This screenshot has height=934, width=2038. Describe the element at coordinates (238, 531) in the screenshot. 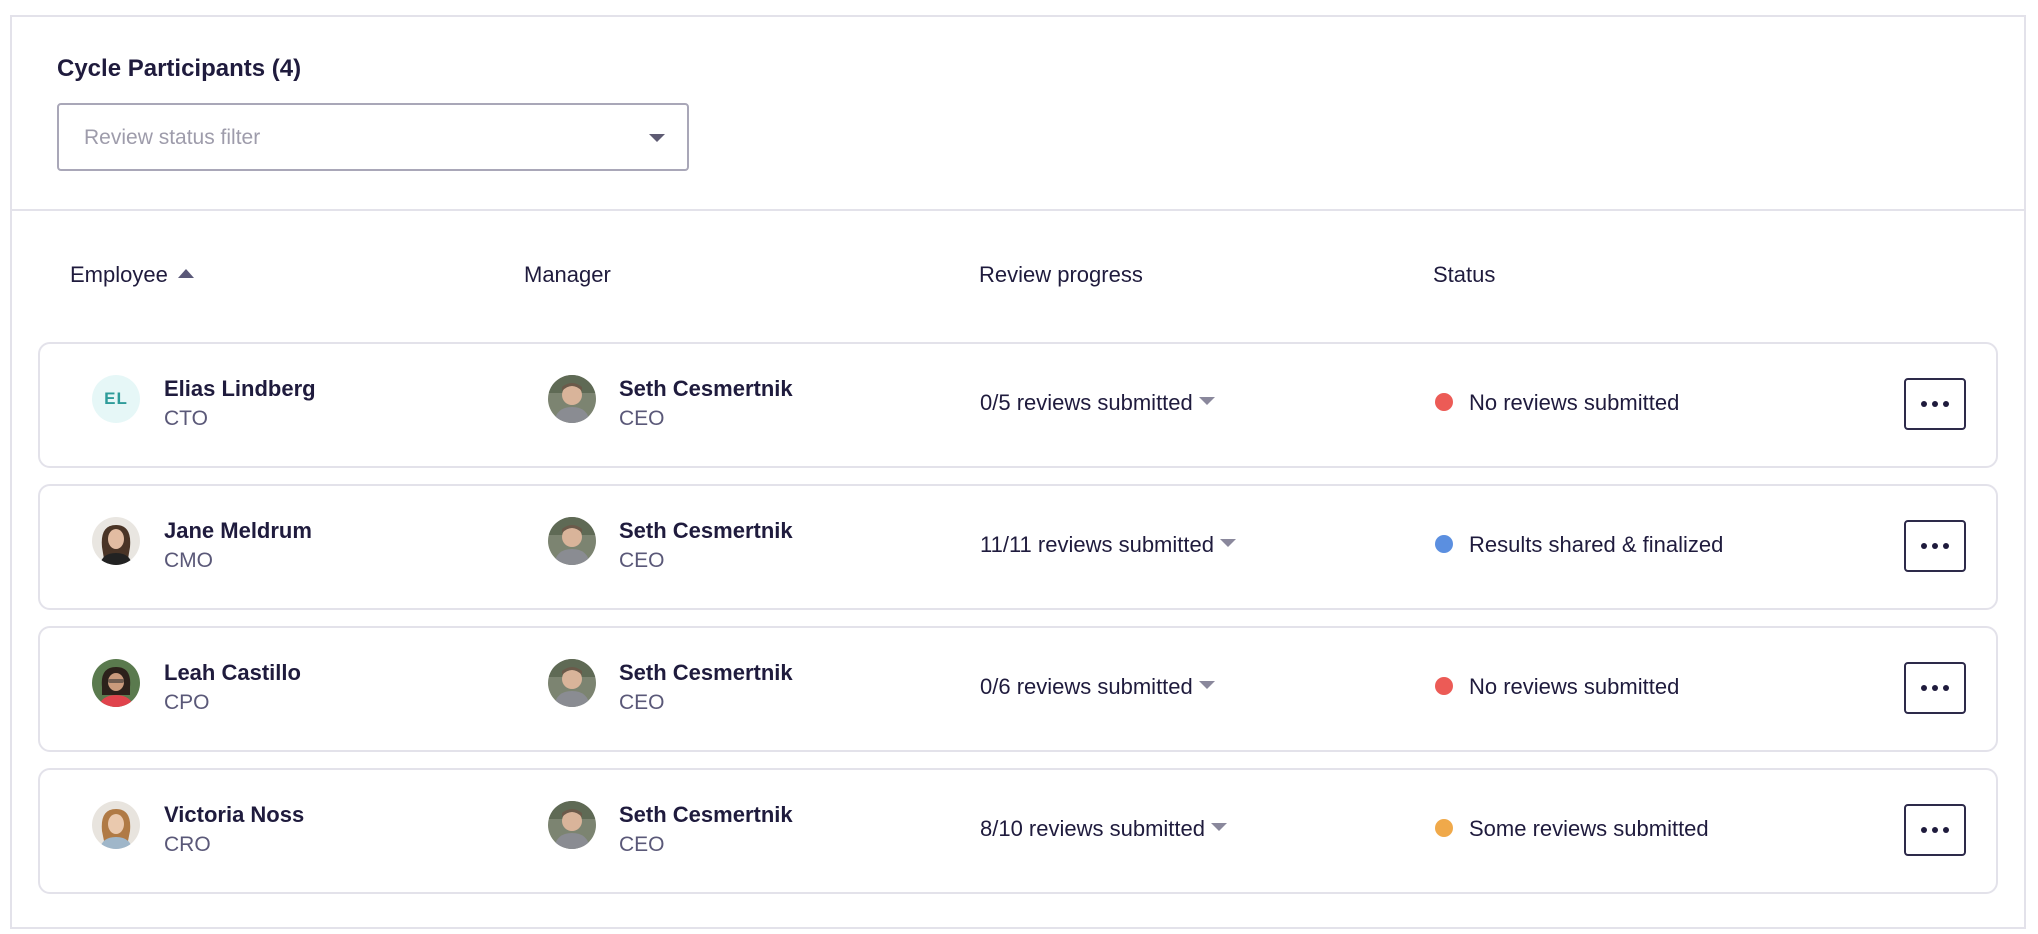

I see `employee-name: Jane Meldrum` at that location.